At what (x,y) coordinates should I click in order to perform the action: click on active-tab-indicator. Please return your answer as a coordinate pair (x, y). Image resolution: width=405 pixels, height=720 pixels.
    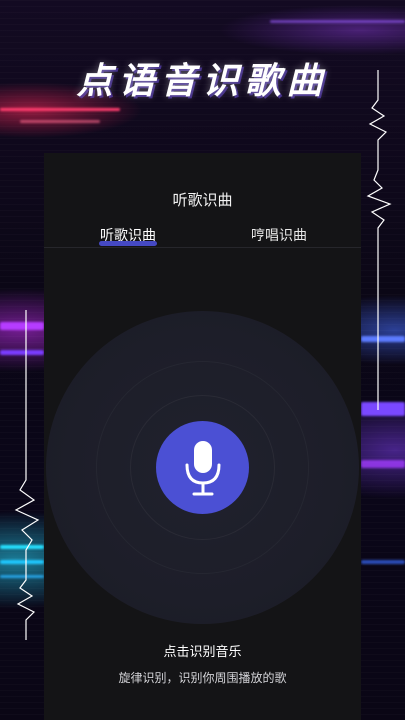
    Looking at the image, I should click on (128, 243).